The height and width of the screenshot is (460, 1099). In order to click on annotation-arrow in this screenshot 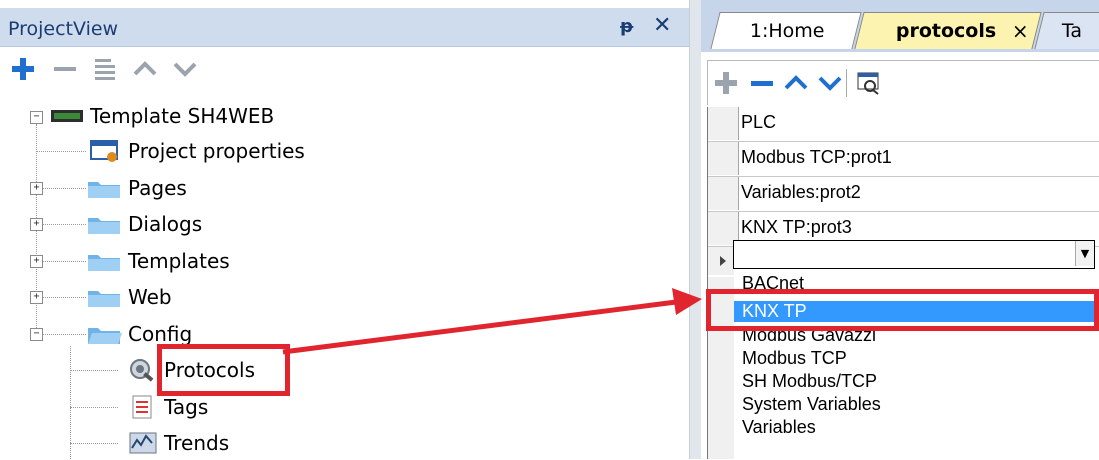, I will do `click(492, 321)`.